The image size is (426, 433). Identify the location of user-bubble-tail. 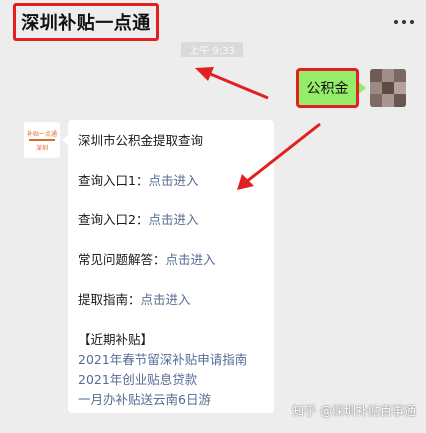
(362, 88).